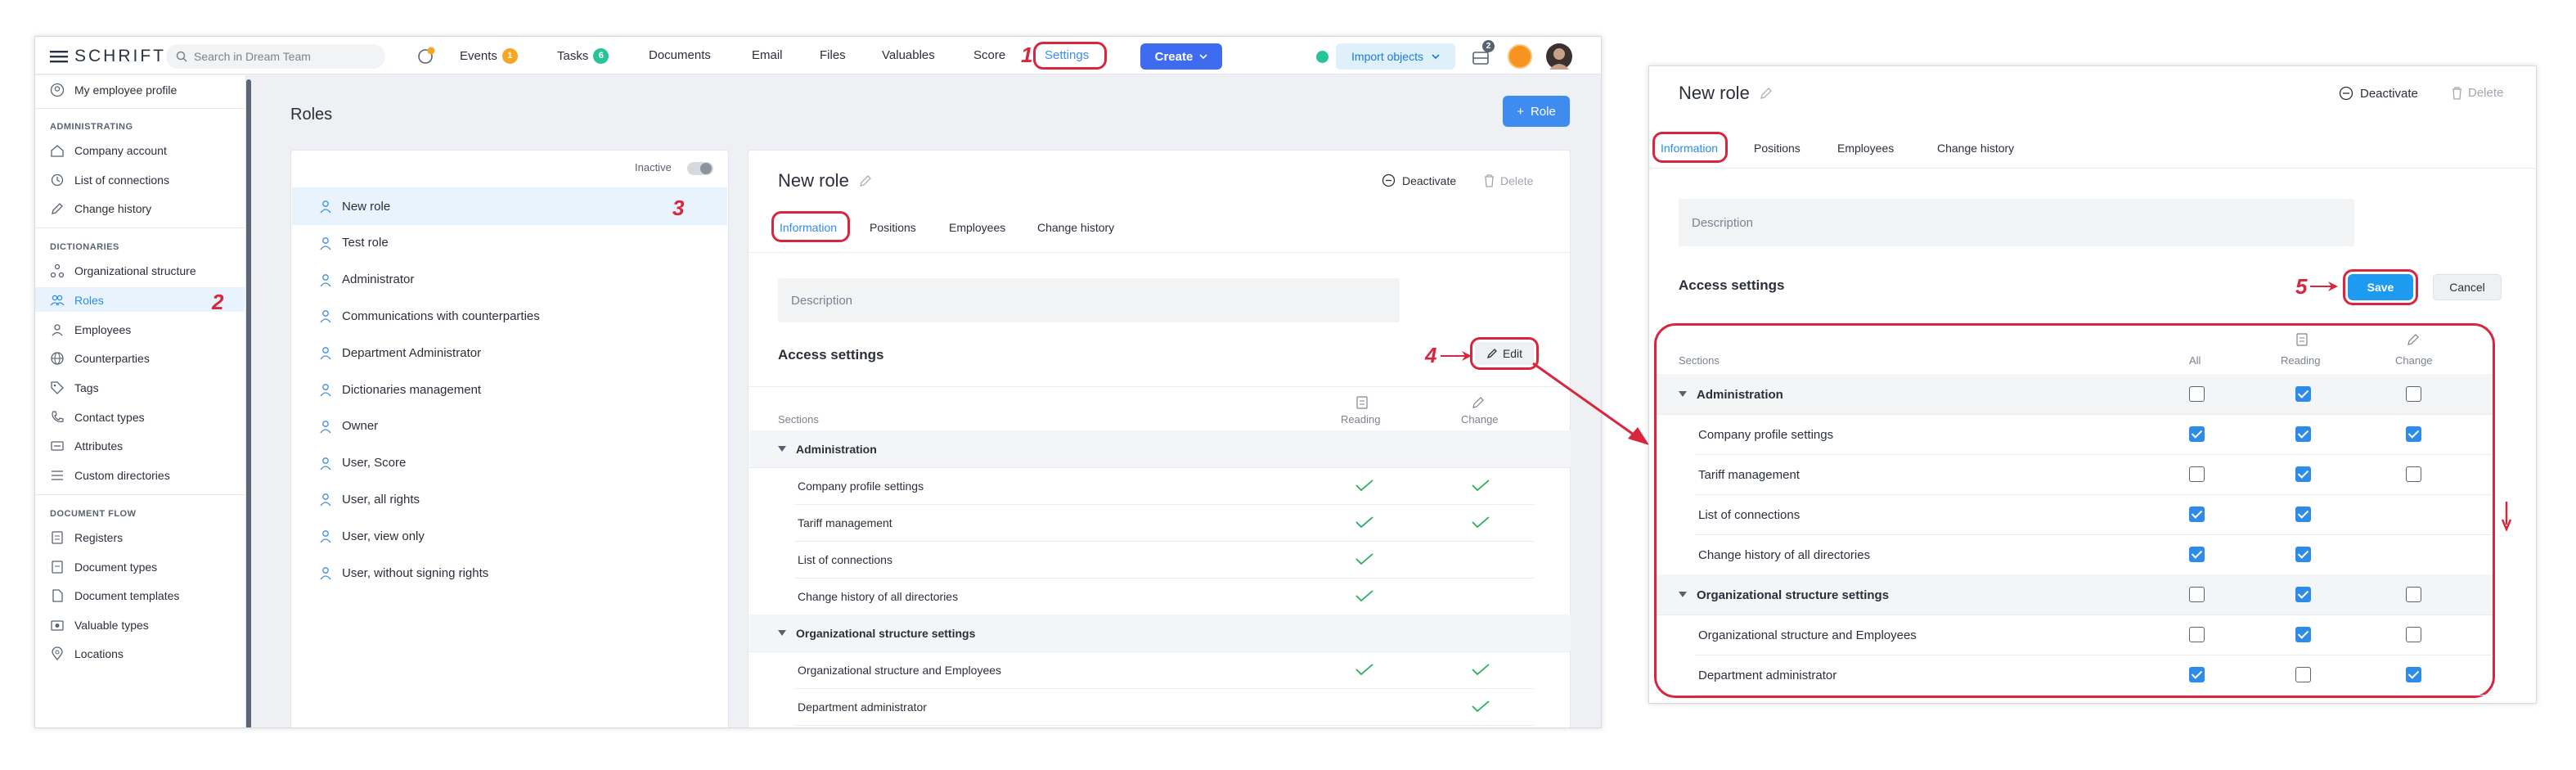 This screenshot has height=770, width=2576. Describe the element at coordinates (2380, 287) in the screenshot. I see `save-button: Save` at that location.